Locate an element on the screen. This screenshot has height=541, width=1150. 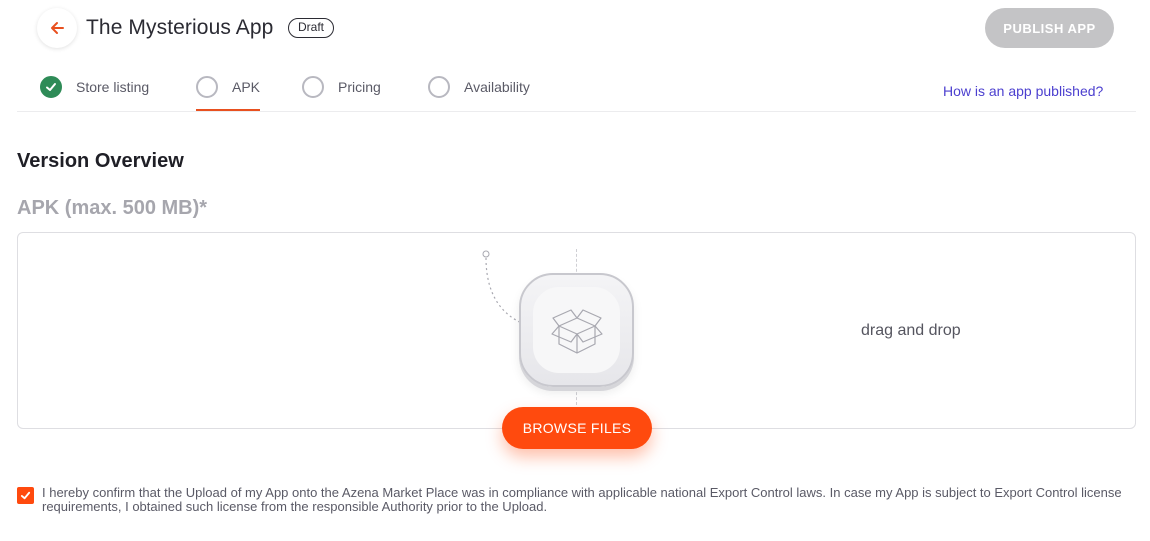
tab-label: APK is located at coordinates (246, 87).